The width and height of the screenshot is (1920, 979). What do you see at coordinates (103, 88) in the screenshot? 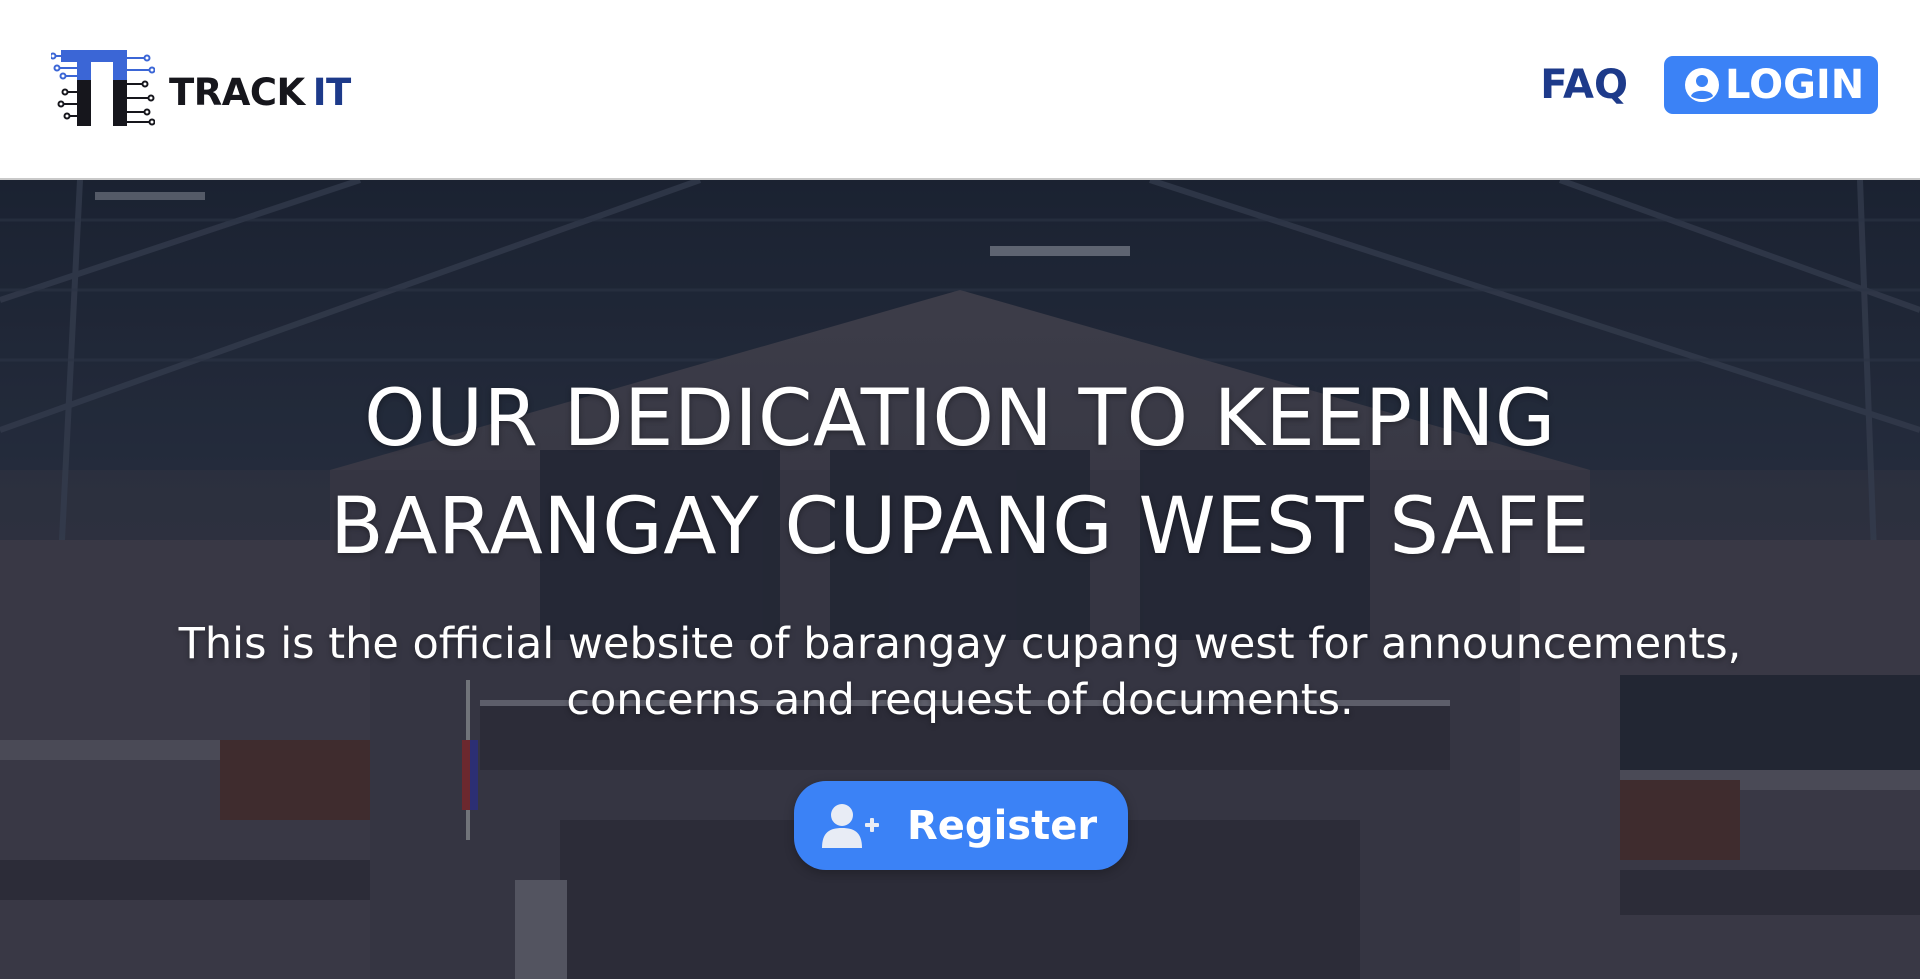
I see `circuit-ti-logo-icon` at bounding box center [103, 88].